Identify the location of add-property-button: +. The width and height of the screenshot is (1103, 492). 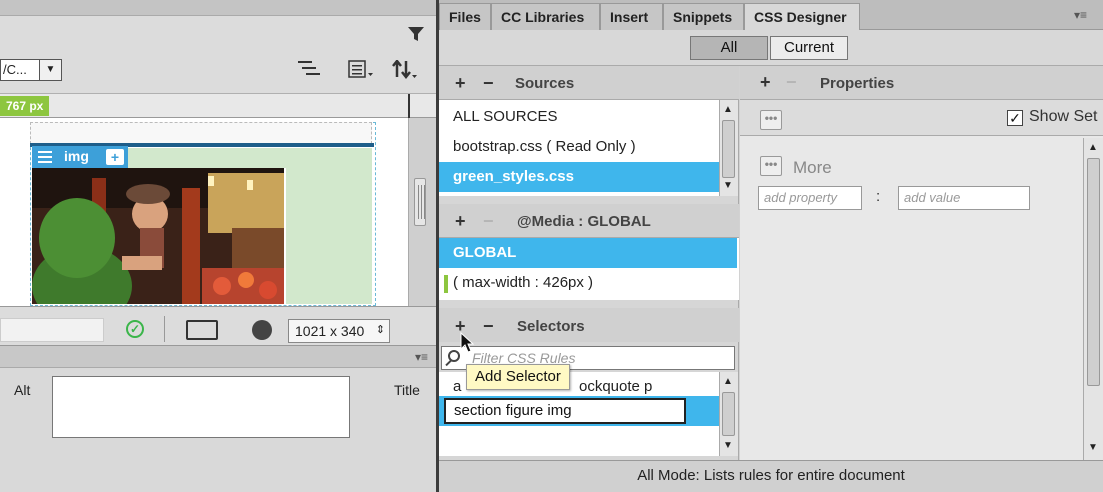
(765, 82).